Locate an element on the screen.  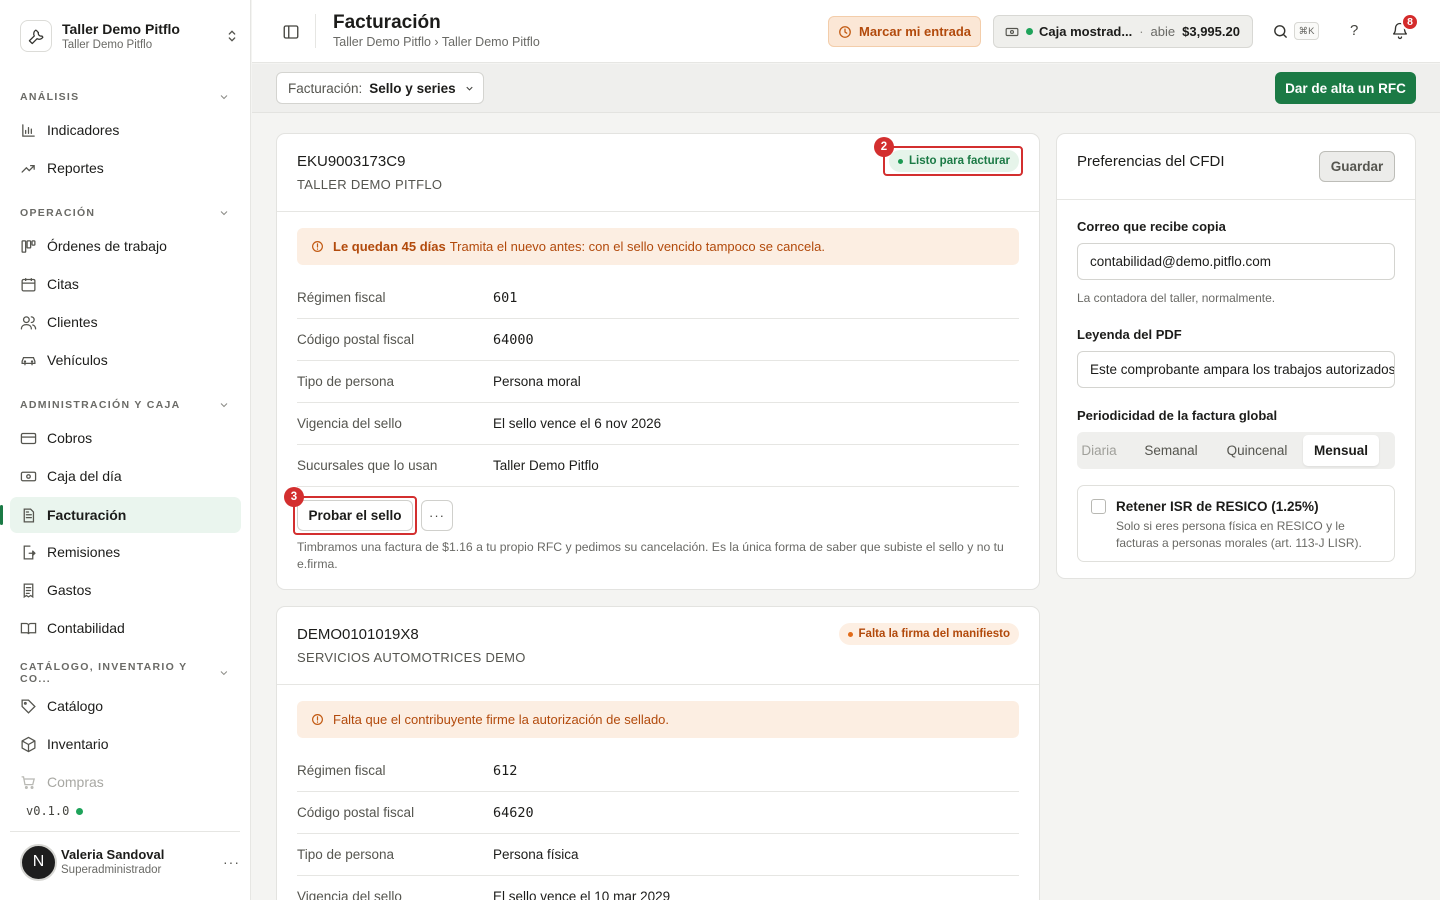
sidebar-item-label: Indicadores is located at coordinates (83, 130).